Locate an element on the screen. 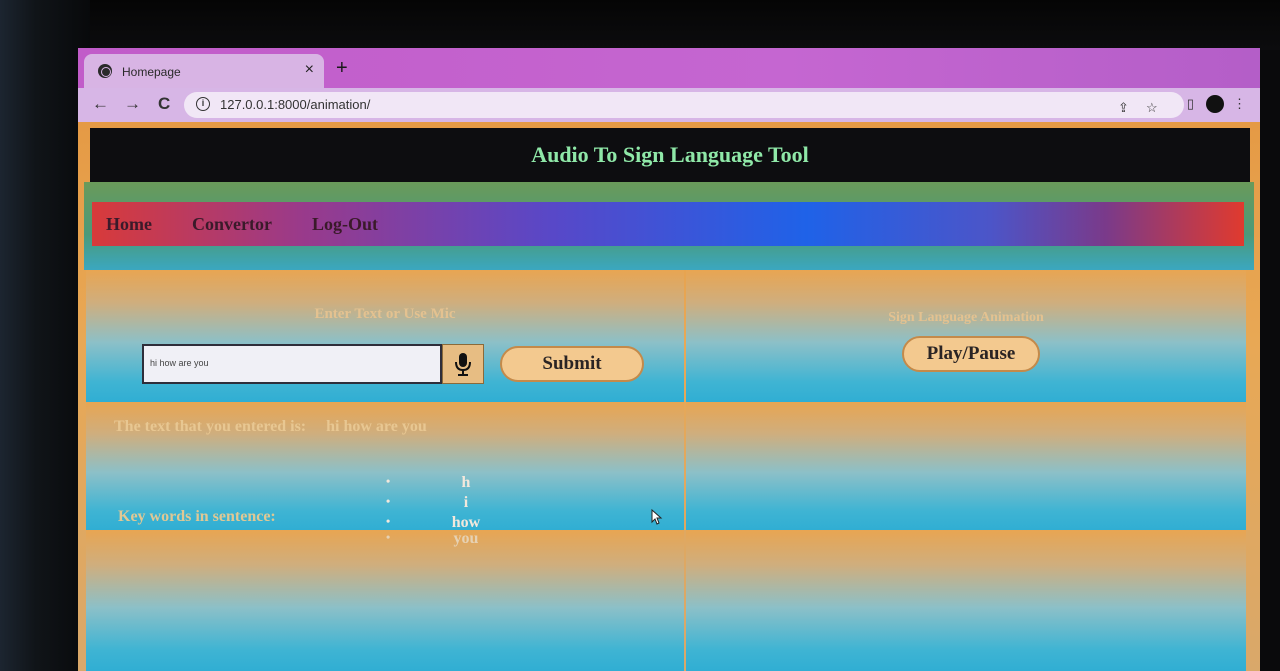  site-header: Audio To Sign Language Tool is located at coordinates (670, 155).